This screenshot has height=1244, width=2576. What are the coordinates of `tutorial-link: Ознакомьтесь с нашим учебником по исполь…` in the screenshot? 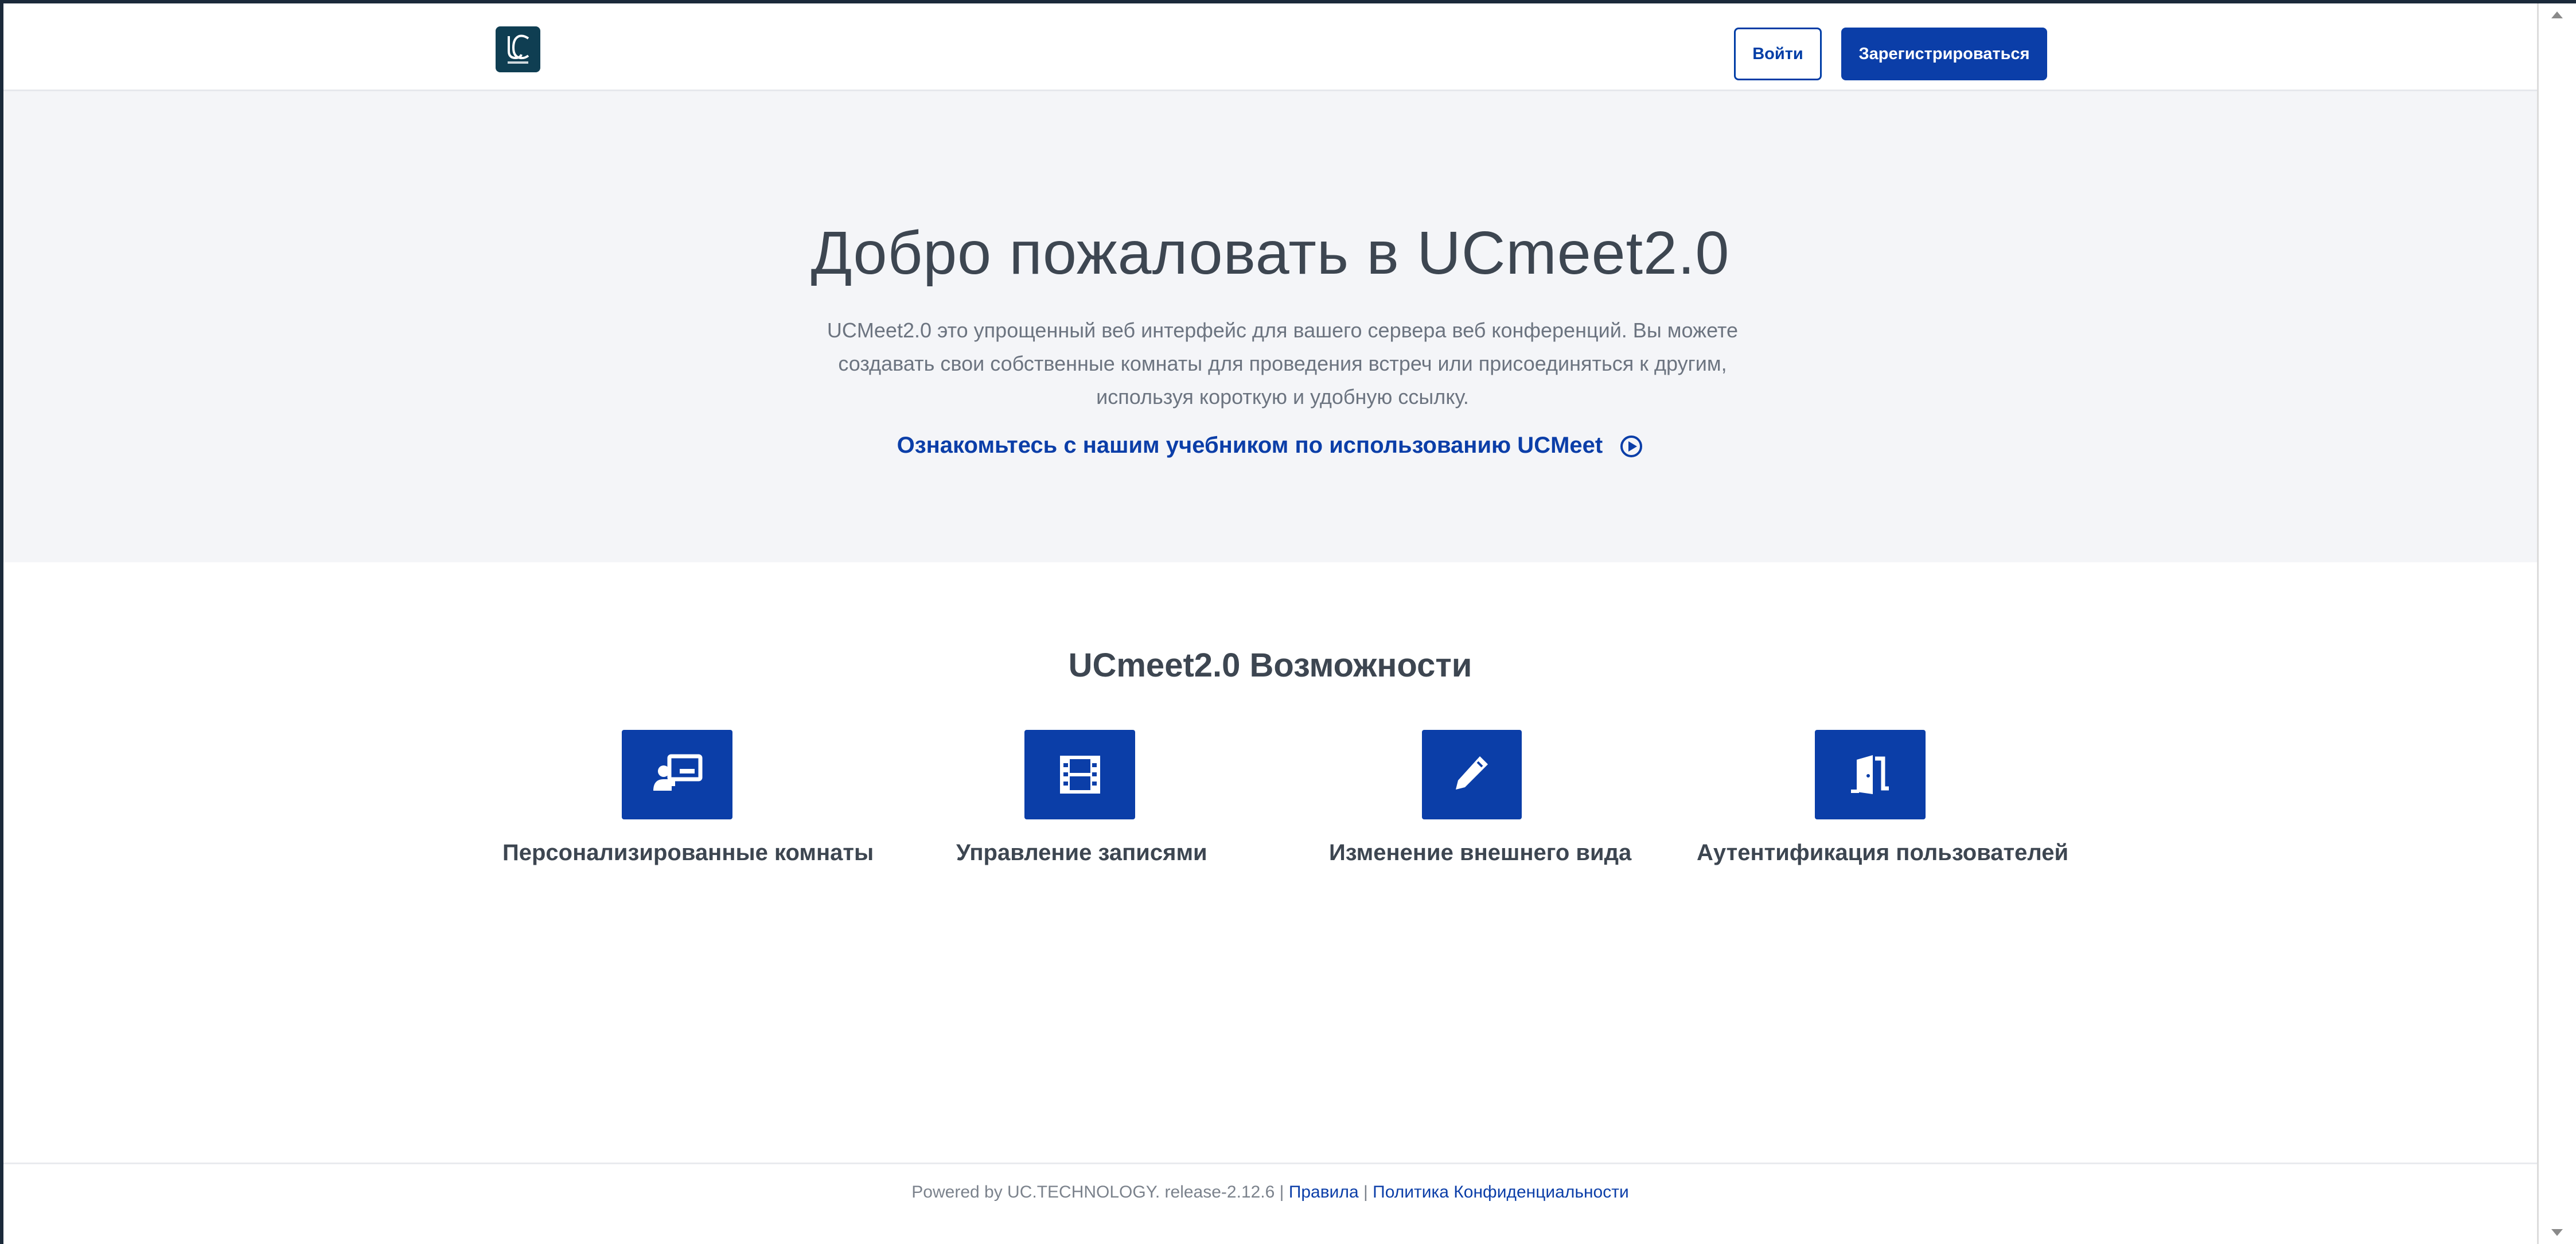 It's located at (1270, 445).